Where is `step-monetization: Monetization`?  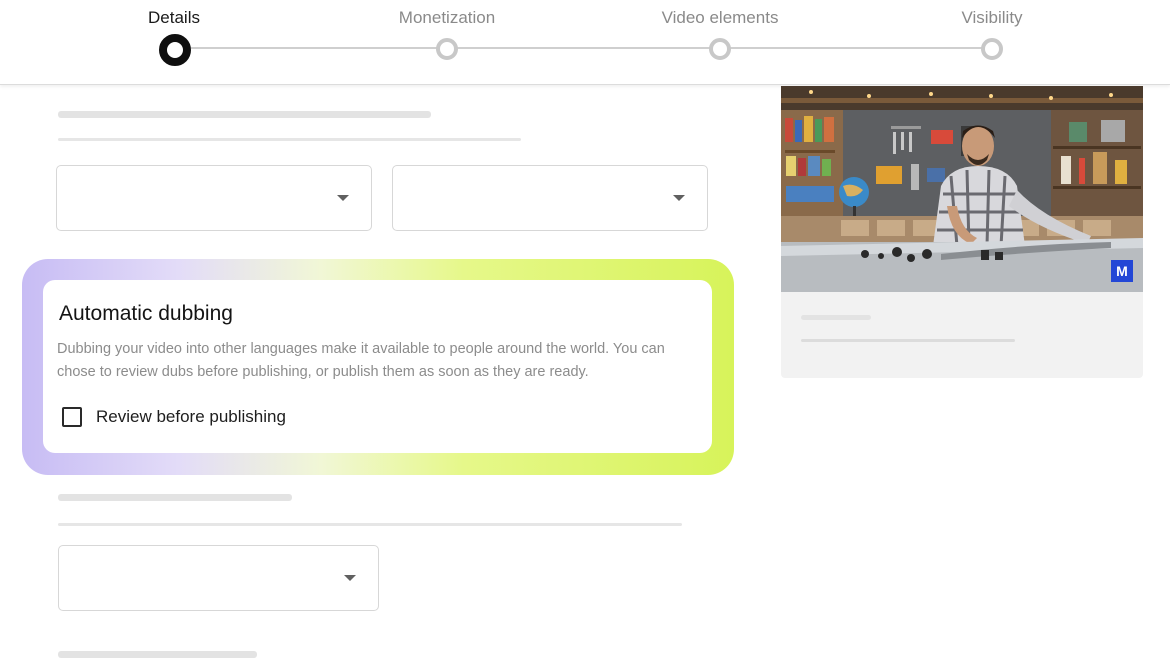
step-monetization: Monetization is located at coordinates (447, 42).